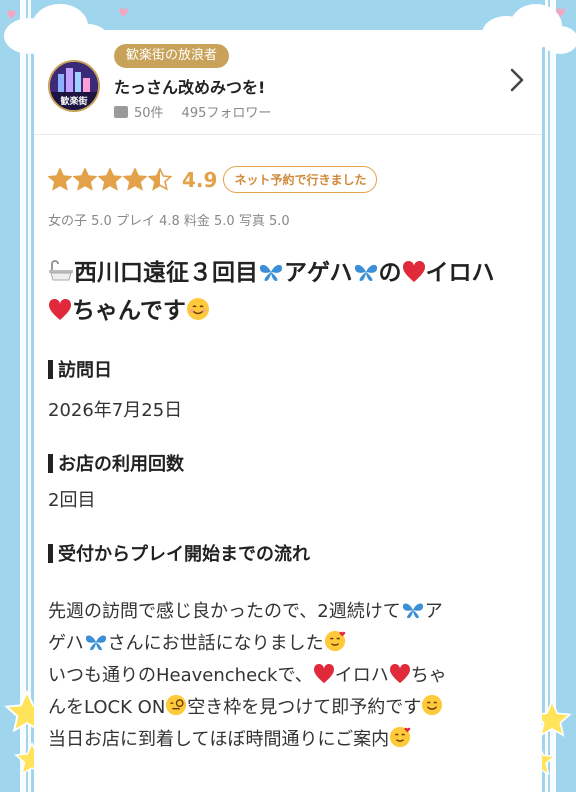 This screenshot has height=792, width=576. I want to click on title-text: アゲハ, so click(318, 273).